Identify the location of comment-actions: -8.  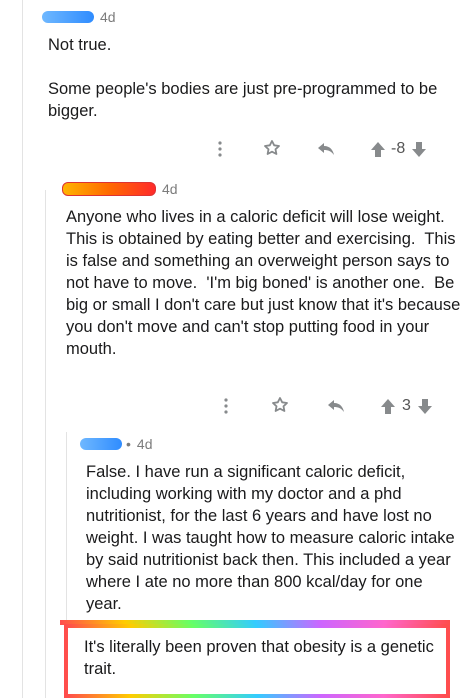
(318, 149).